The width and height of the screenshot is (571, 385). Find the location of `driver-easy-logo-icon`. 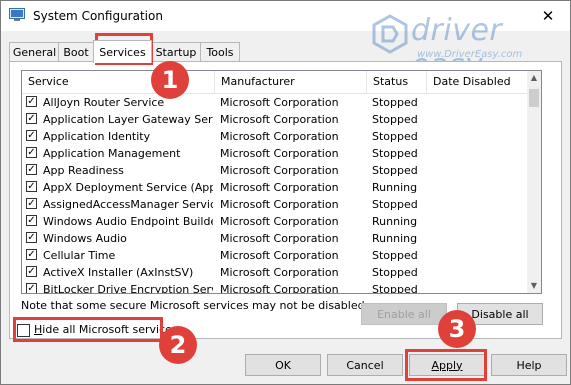

driver-easy-logo-icon is located at coordinates (390, 34).